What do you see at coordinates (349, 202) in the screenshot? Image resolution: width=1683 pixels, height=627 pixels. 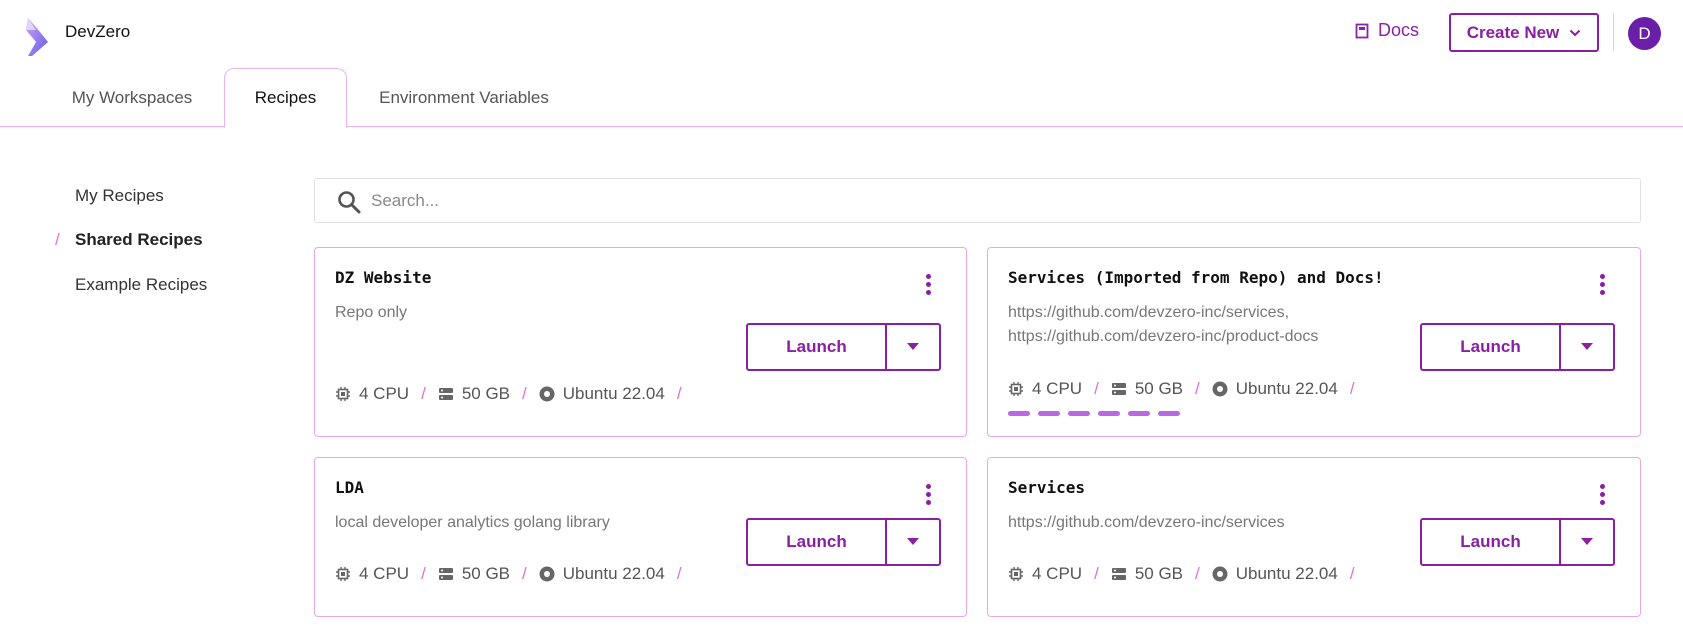 I see `search-icon` at bounding box center [349, 202].